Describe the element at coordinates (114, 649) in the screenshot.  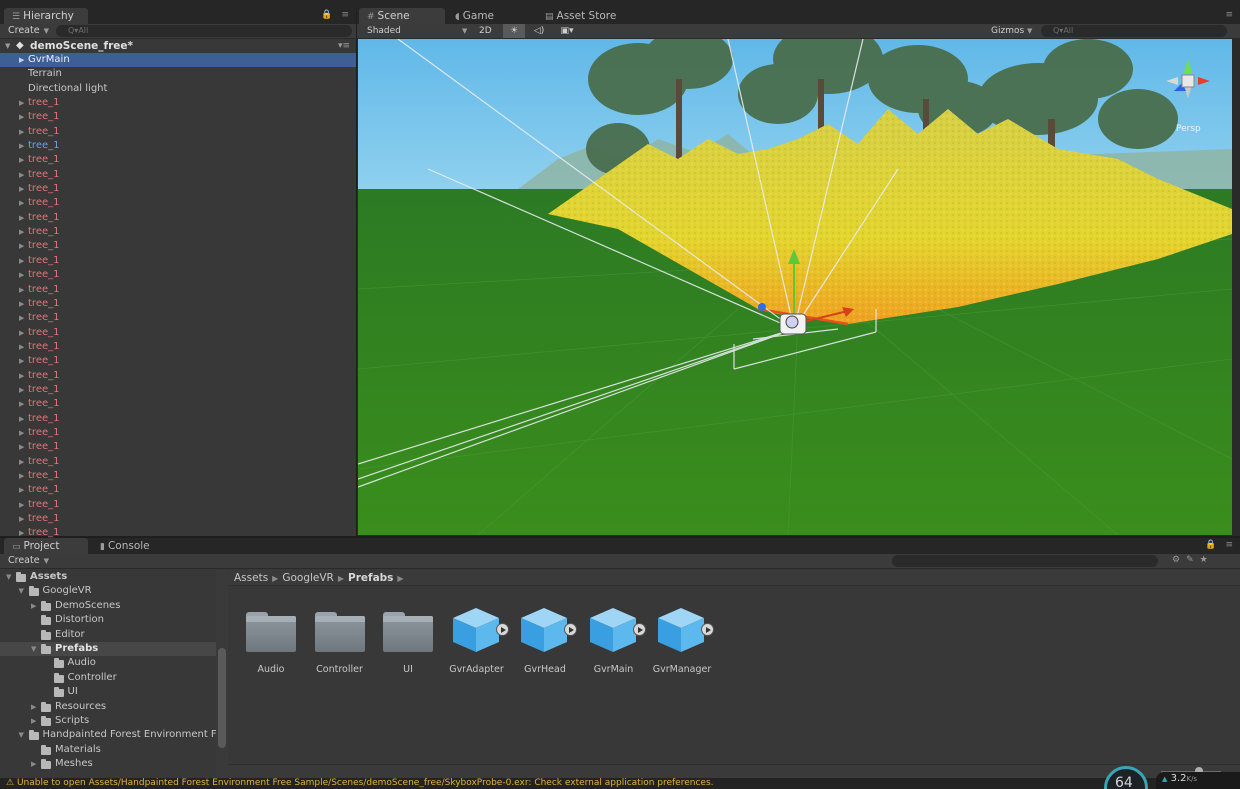
I see `folder-tree-item: ▼ Prefabs` at that location.